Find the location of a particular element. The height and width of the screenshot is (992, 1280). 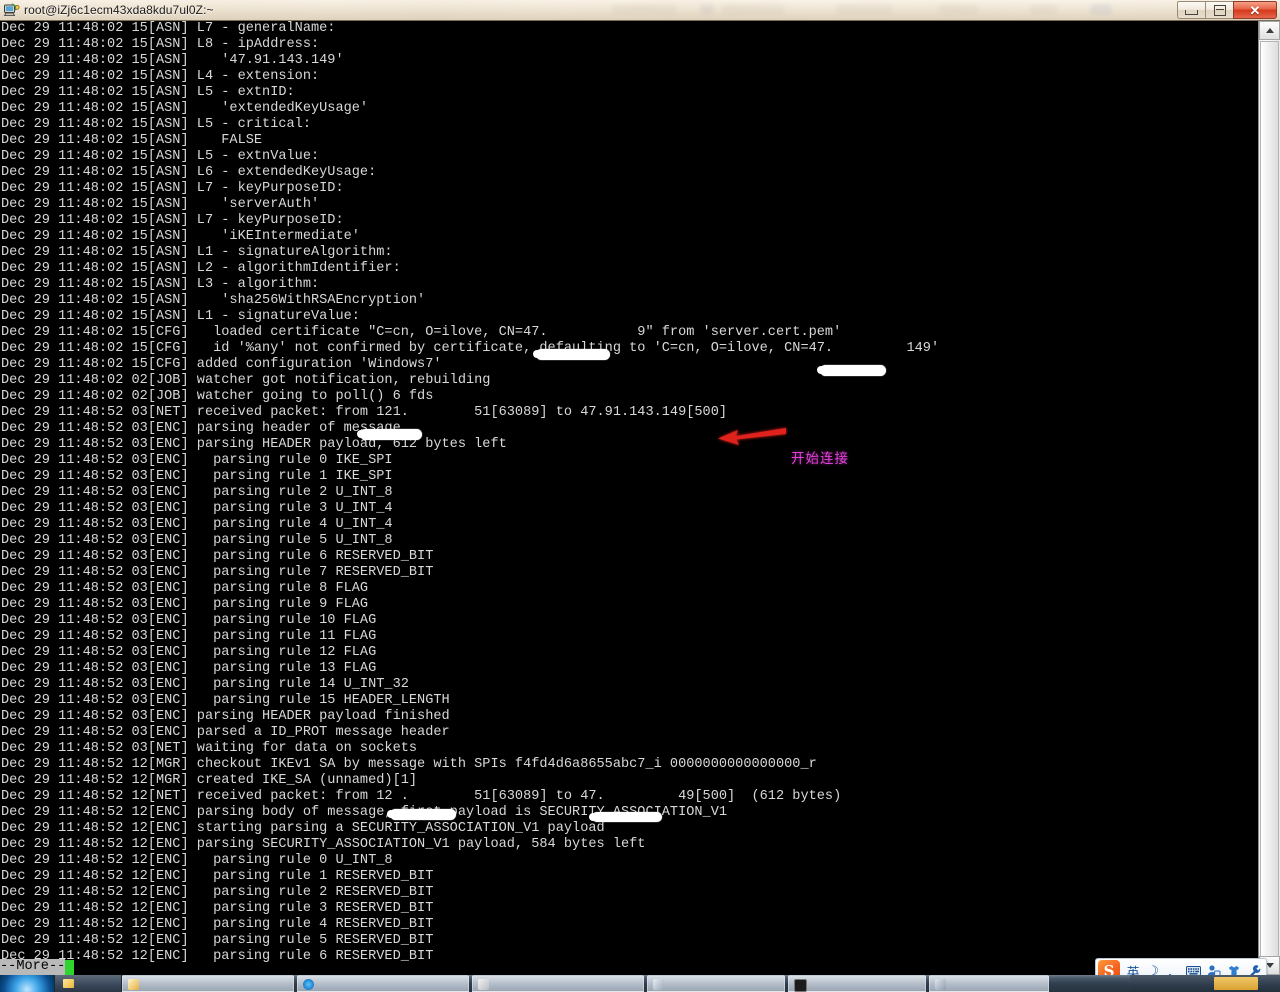

close-button: ✕ is located at coordinates (1255, 10).